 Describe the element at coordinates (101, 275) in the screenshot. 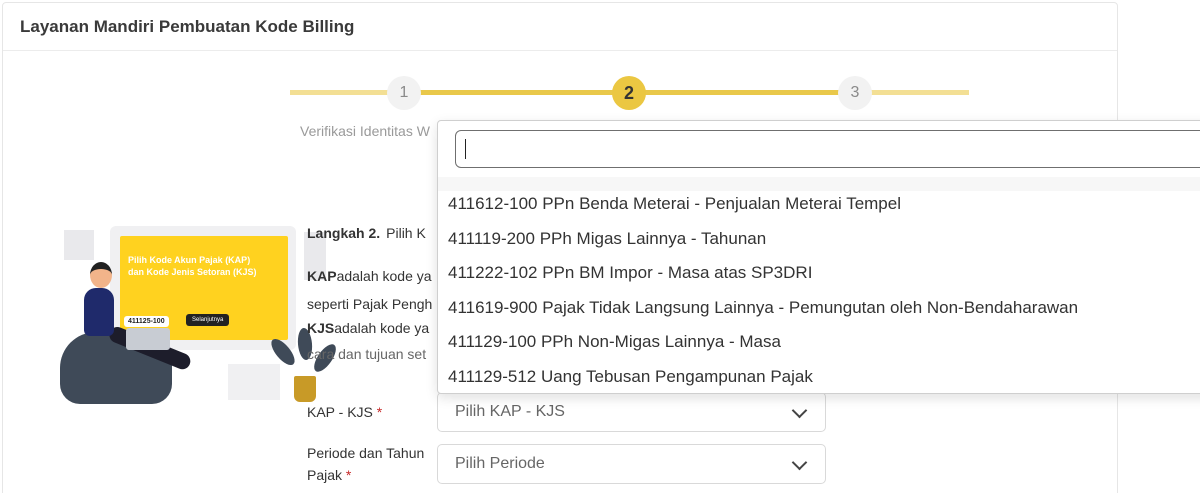

I see `person-head-graphic` at that location.